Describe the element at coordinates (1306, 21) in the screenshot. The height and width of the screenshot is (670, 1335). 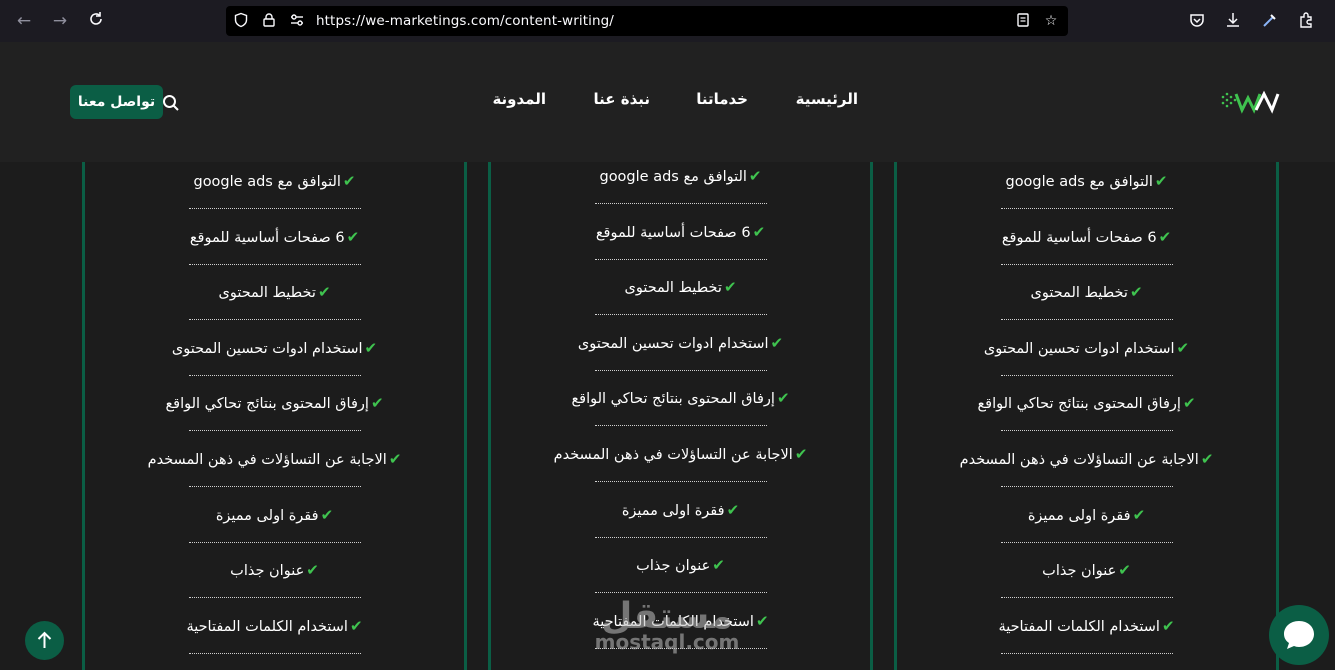
I see `extensions-icon` at that location.